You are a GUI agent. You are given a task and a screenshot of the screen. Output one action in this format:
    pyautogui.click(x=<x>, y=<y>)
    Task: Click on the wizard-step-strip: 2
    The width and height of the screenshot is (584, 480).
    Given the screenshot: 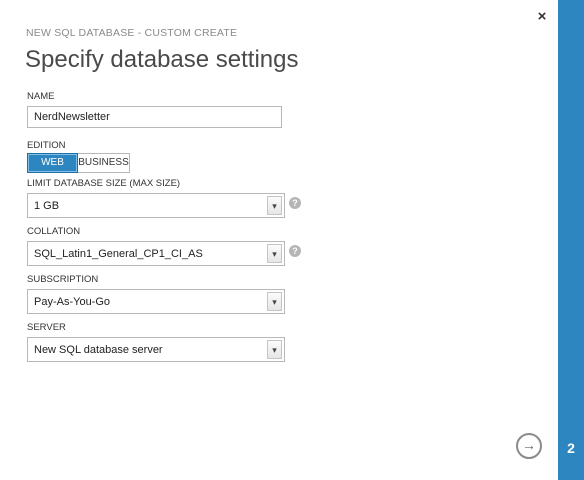 What is the action you would take?
    pyautogui.click(x=571, y=240)
    